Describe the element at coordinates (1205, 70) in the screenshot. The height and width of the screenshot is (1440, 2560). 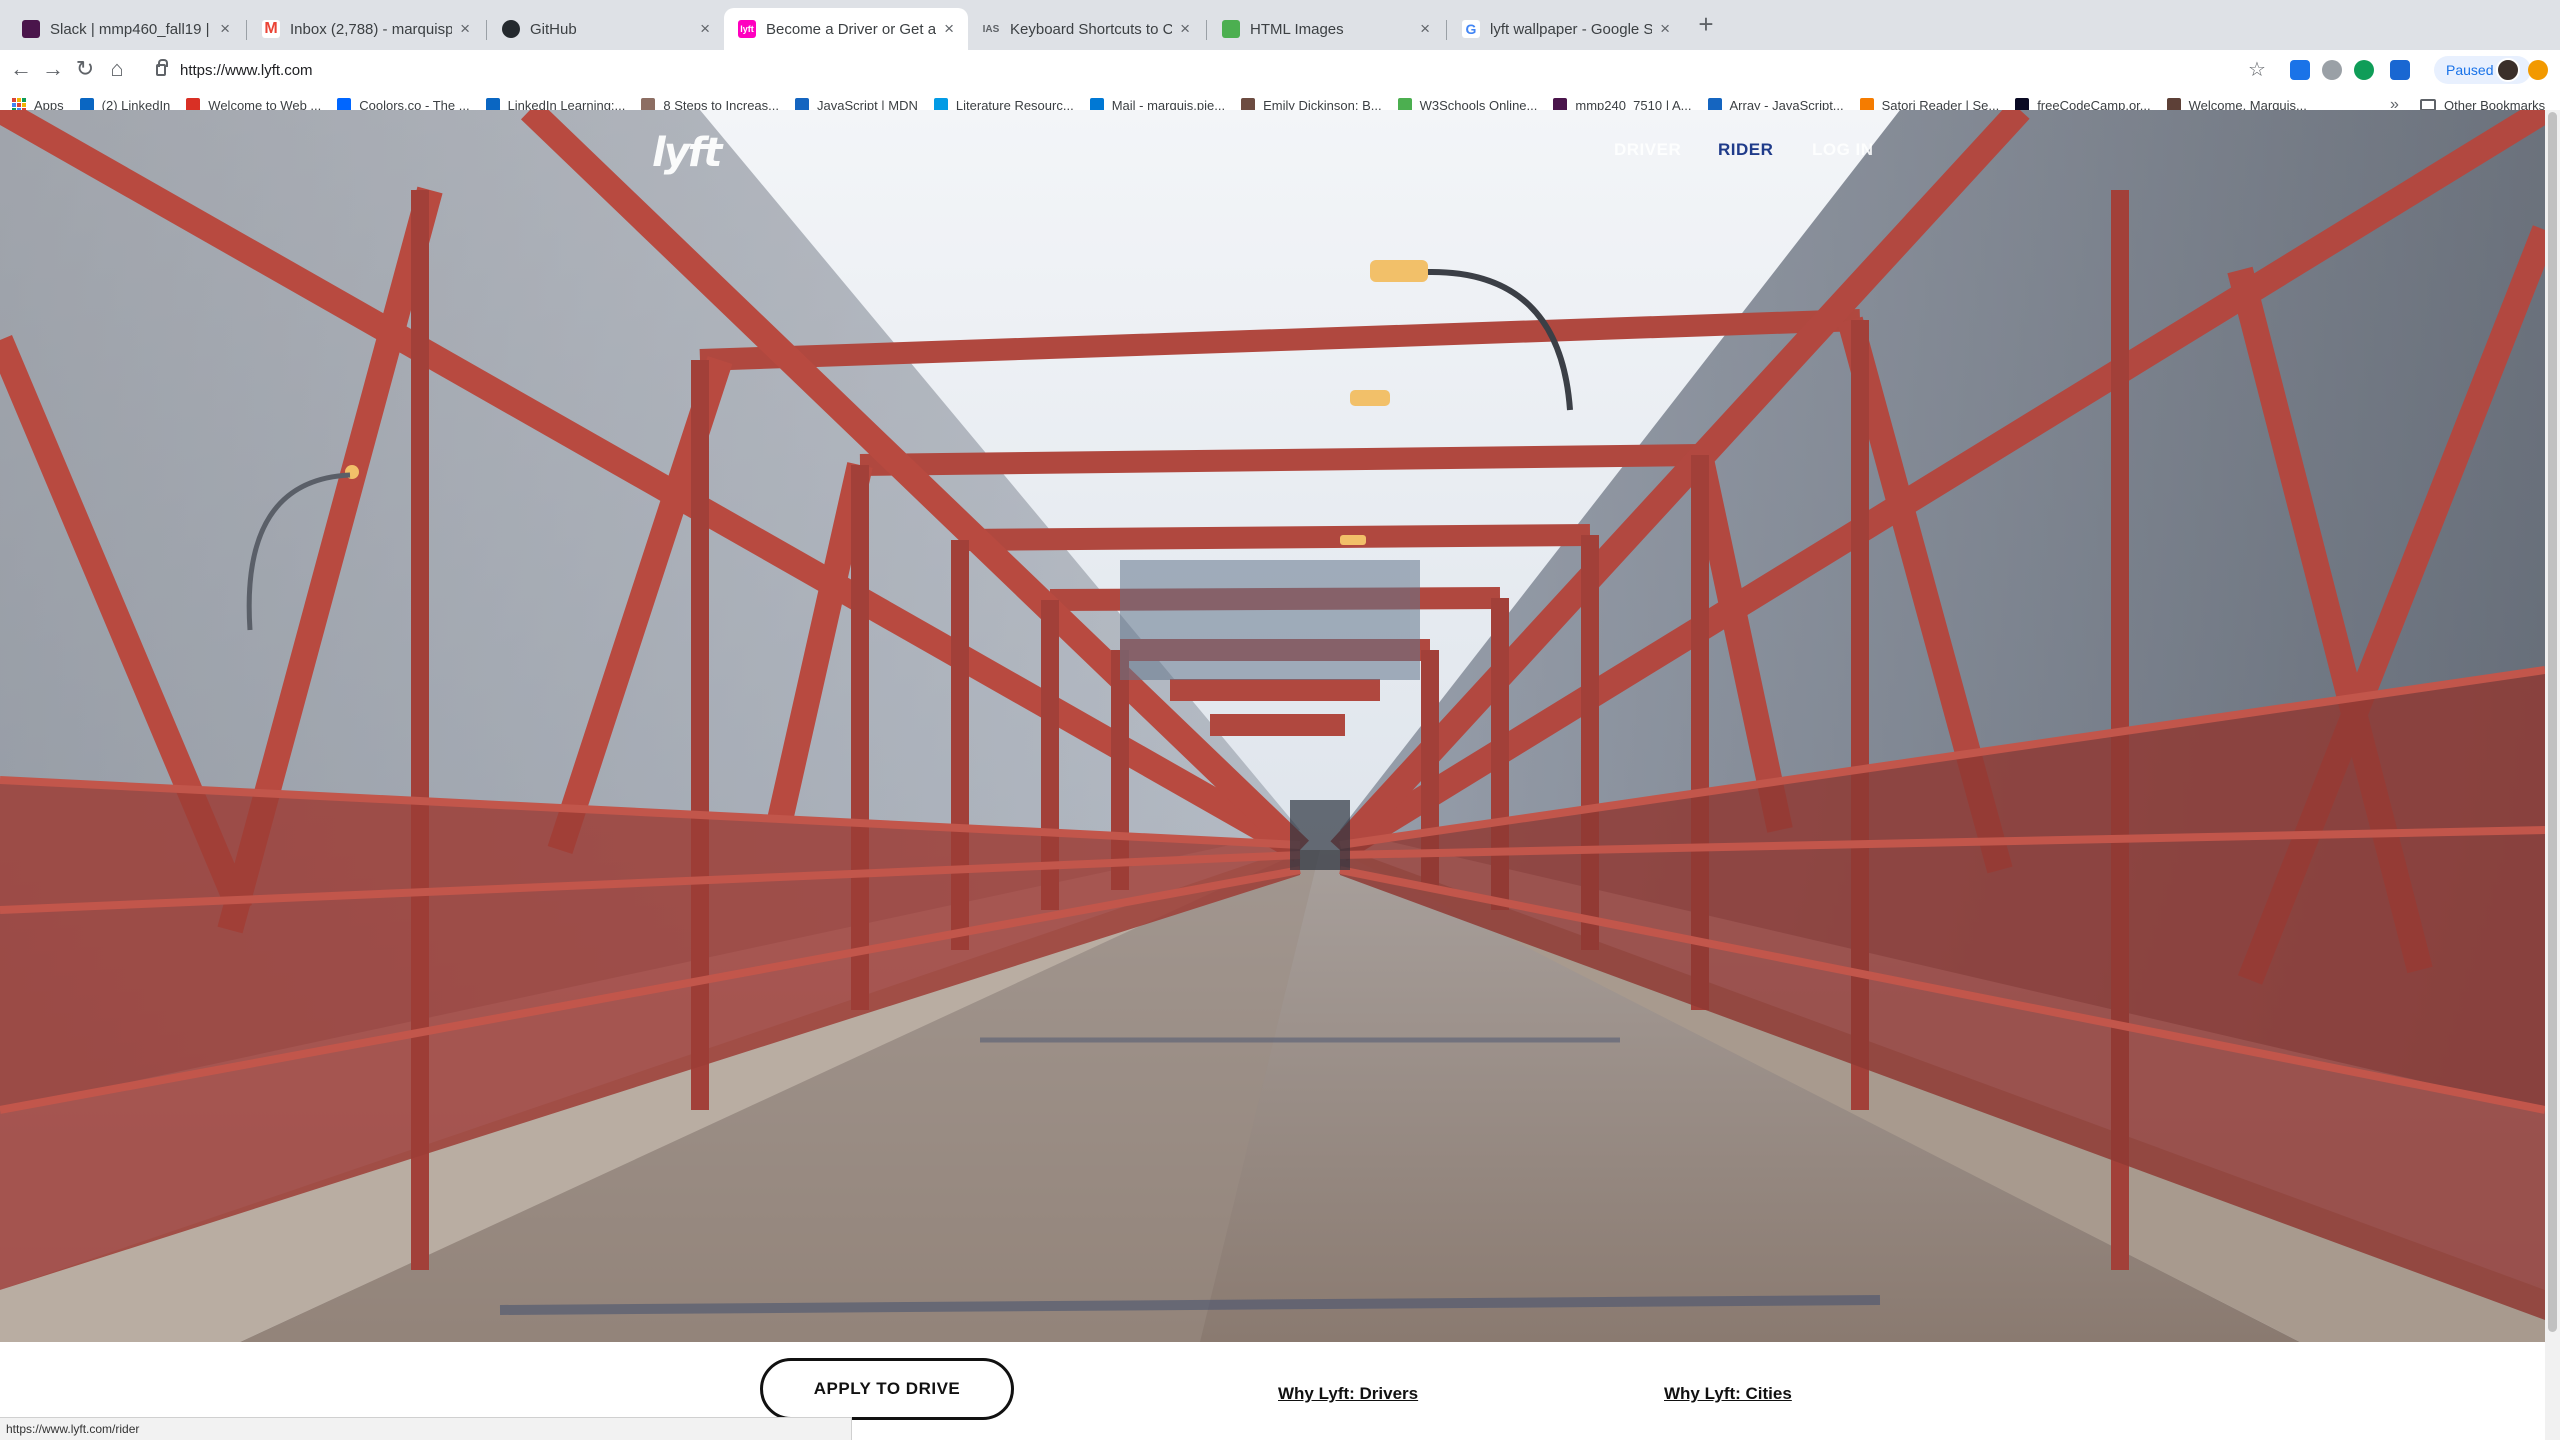
I see `address-bar: https://www.lyft.com` at that location.